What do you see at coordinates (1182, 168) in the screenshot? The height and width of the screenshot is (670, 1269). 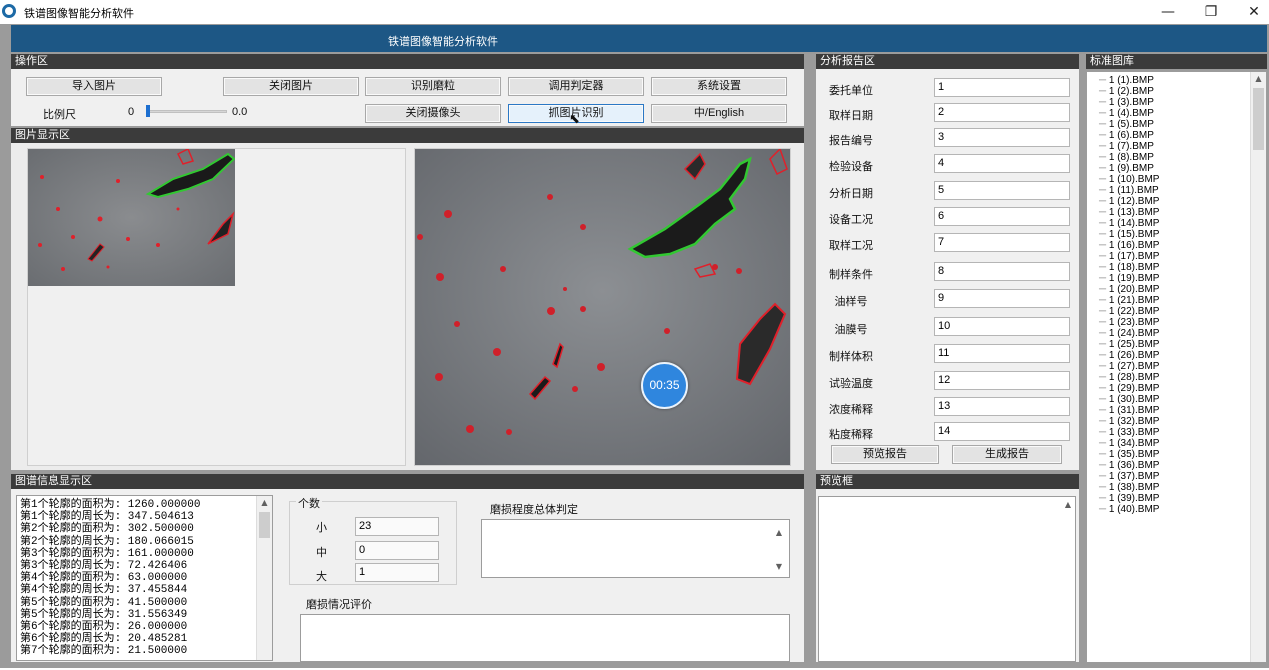 I see `library-item: ─ 1 (9).BMP` at bounding box center [1182, 168].